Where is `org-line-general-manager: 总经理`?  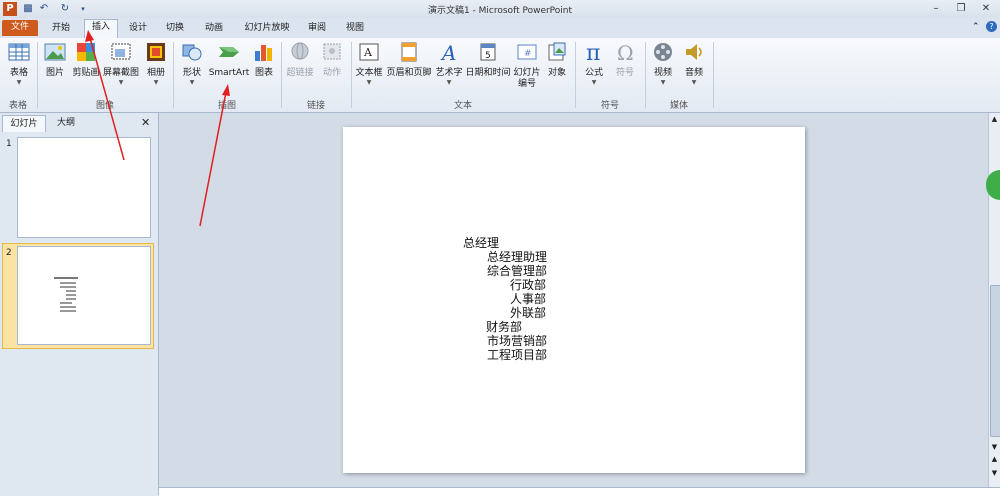 org-line-general-manager: 总经理 is located at coordinates (481, 243).